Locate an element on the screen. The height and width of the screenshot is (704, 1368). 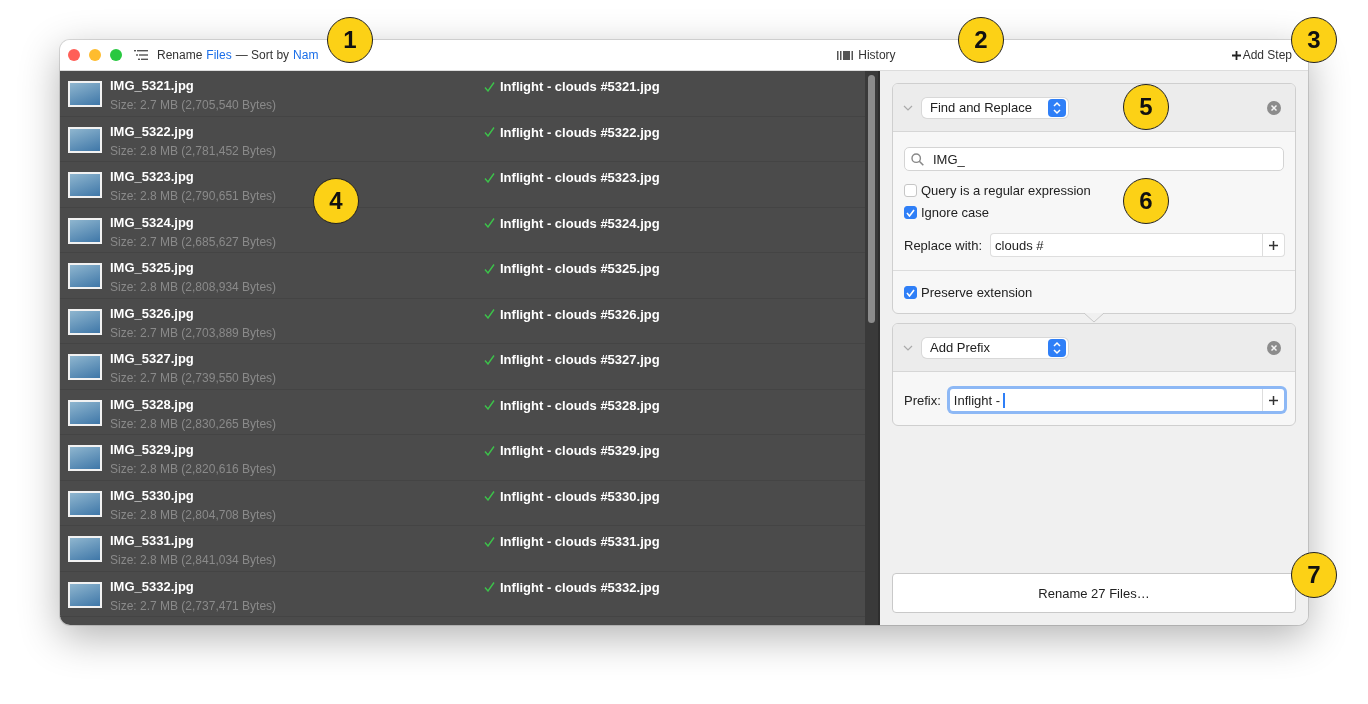
file-size: Size: 2.8 MB (2,820,616 Bytes) is located at coordinates (193, 469).